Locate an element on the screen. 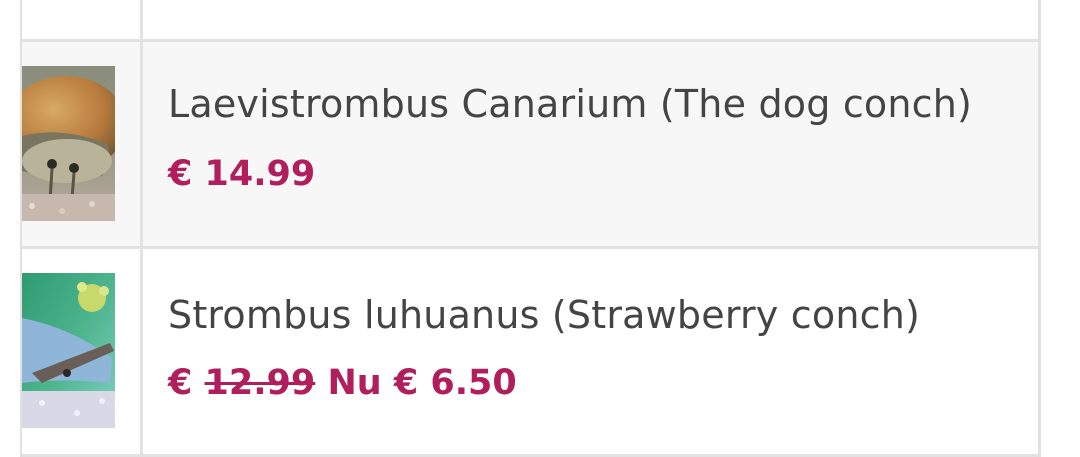 The height and width of the screenshot is (457, 1080). product-price: € 14.99 is located at coordinates (241, 174).